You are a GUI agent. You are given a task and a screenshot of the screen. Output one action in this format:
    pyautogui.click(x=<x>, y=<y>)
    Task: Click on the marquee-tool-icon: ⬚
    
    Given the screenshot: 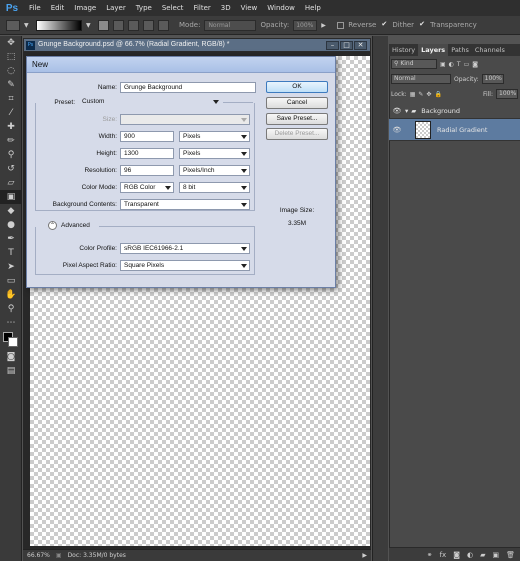 What is the action you would take?
    pyautogui.click(x=11, y=57)
    